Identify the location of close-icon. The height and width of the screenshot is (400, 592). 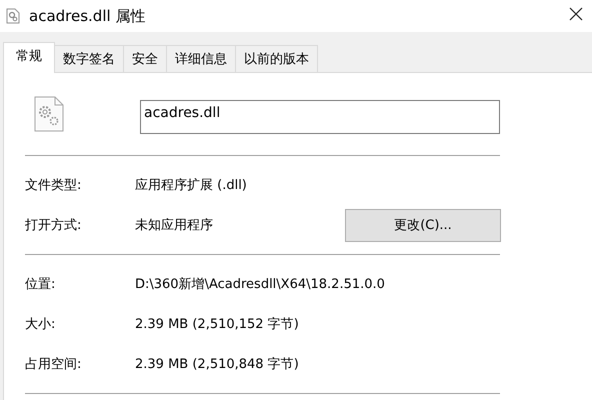
(576, 14).